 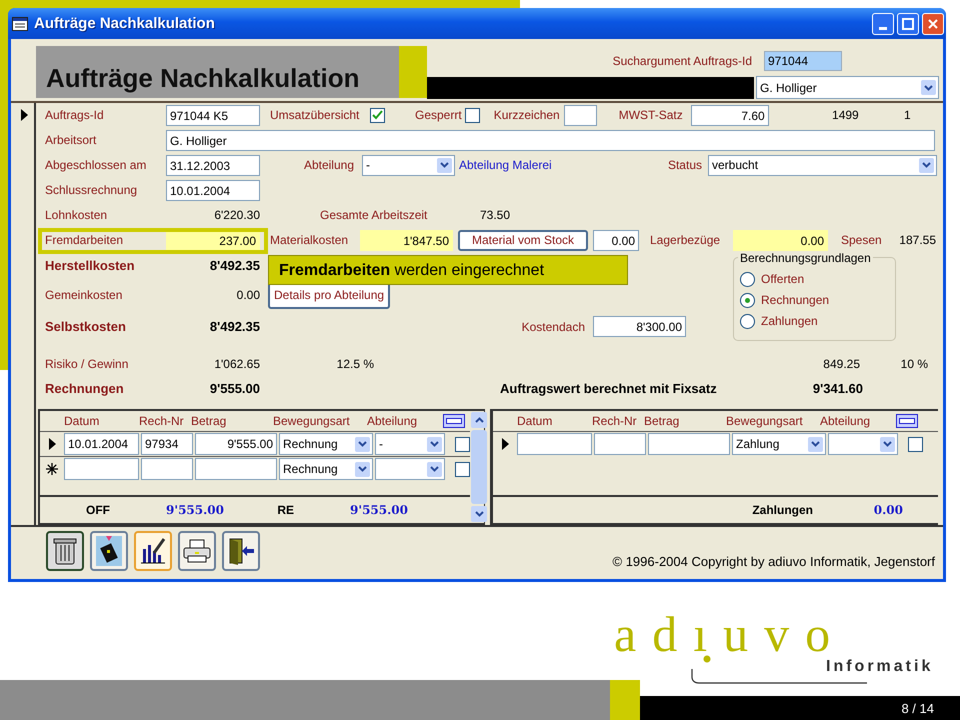 I want to click on value-text: Abteilung Malerei, so click(x=506, y=165).